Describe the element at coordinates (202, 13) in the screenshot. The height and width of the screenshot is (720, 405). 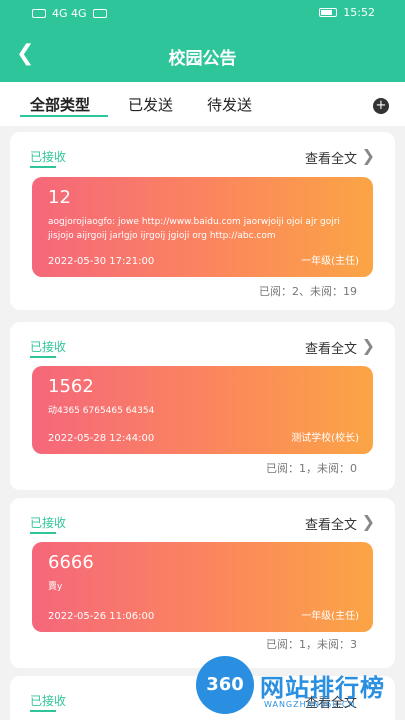
I see `status-bar: 4G 4G 15:52` at that location.